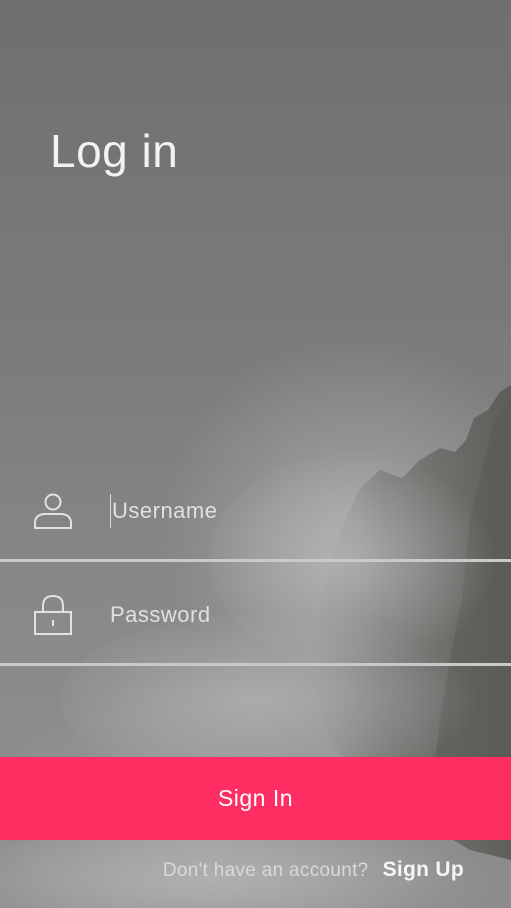 The image size is (511, 908). I want to click on lock-icon, so click(53, 614).